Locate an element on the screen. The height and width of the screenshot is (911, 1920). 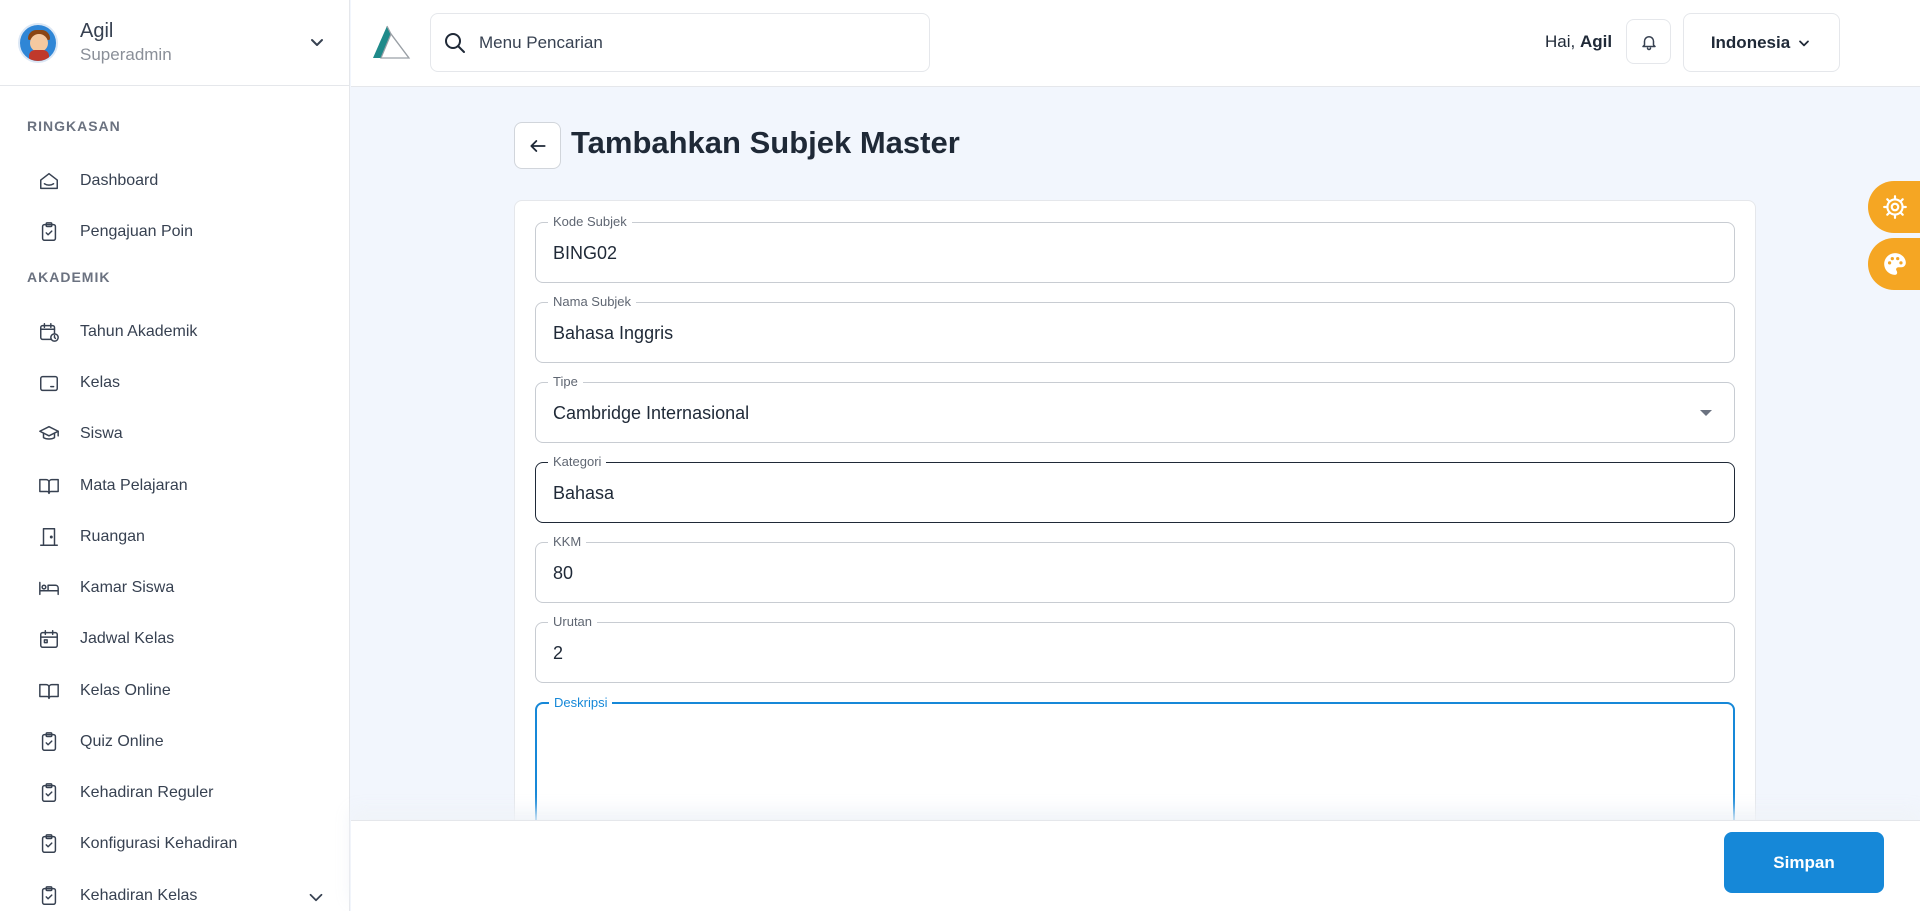
sidebar-item-label: Kamar Siswa is located at coordinates (127, 587).